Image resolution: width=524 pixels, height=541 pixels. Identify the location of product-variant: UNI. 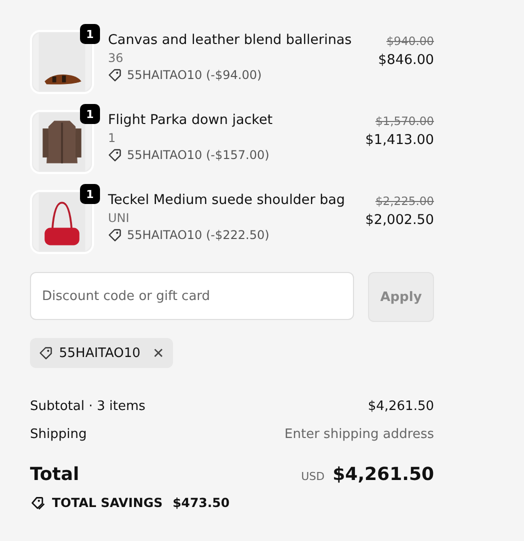
(119, 218).